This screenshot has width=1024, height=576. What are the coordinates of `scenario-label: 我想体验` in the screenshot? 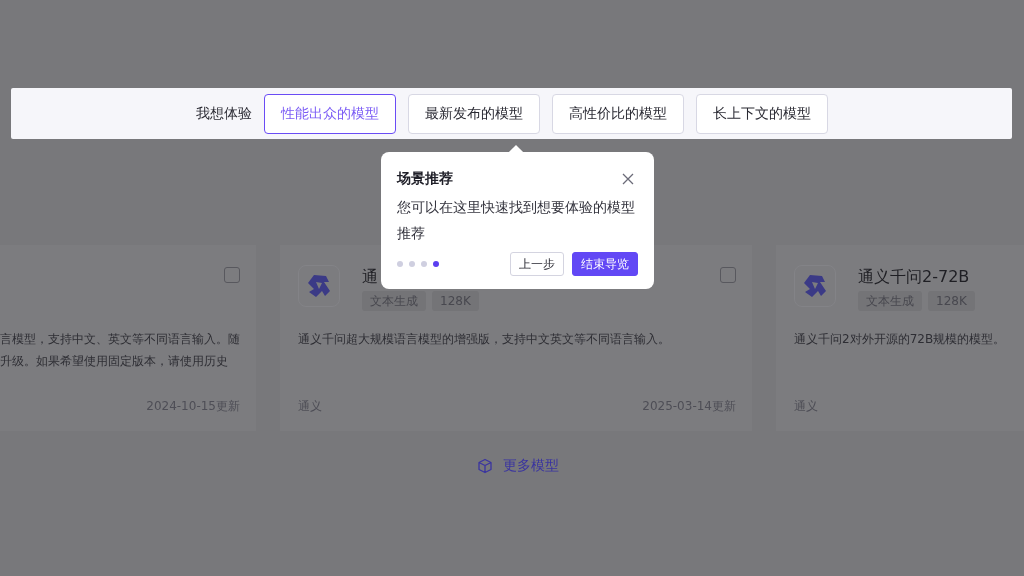 It's located at (223, 113).